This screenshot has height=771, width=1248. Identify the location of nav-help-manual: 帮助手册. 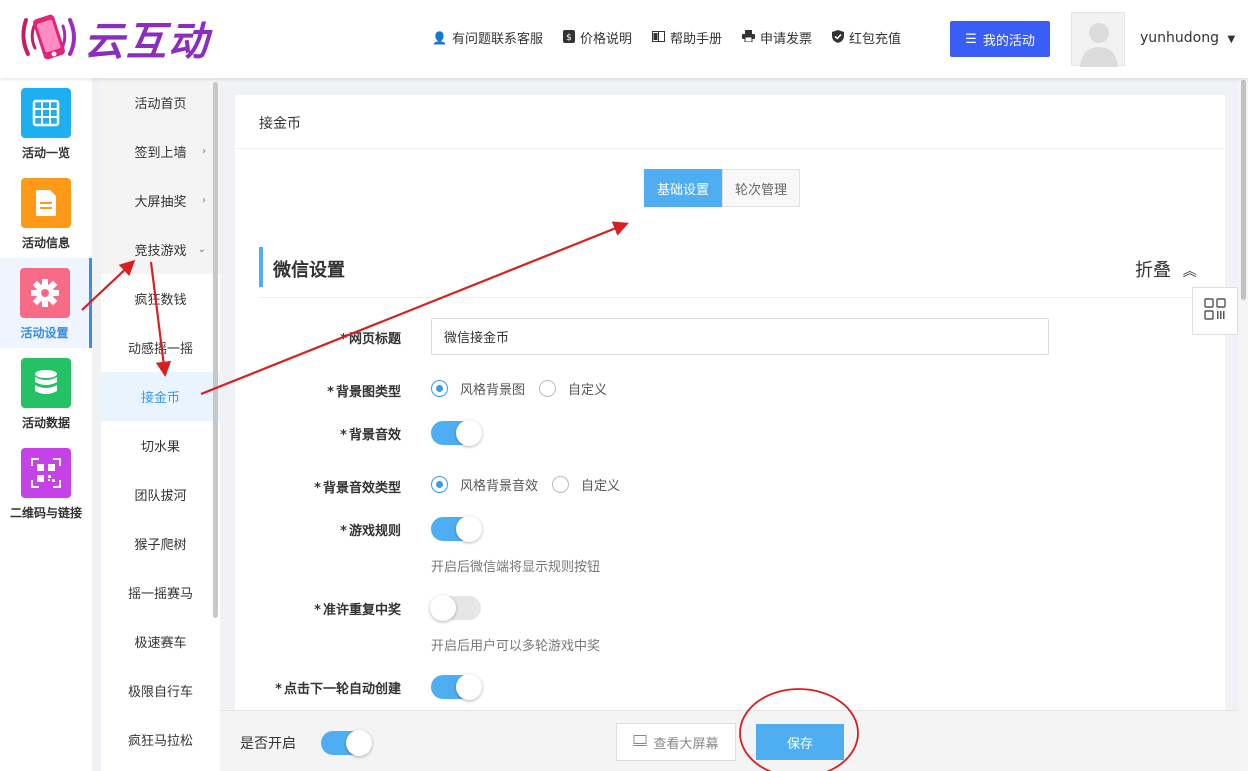
(686, 37).